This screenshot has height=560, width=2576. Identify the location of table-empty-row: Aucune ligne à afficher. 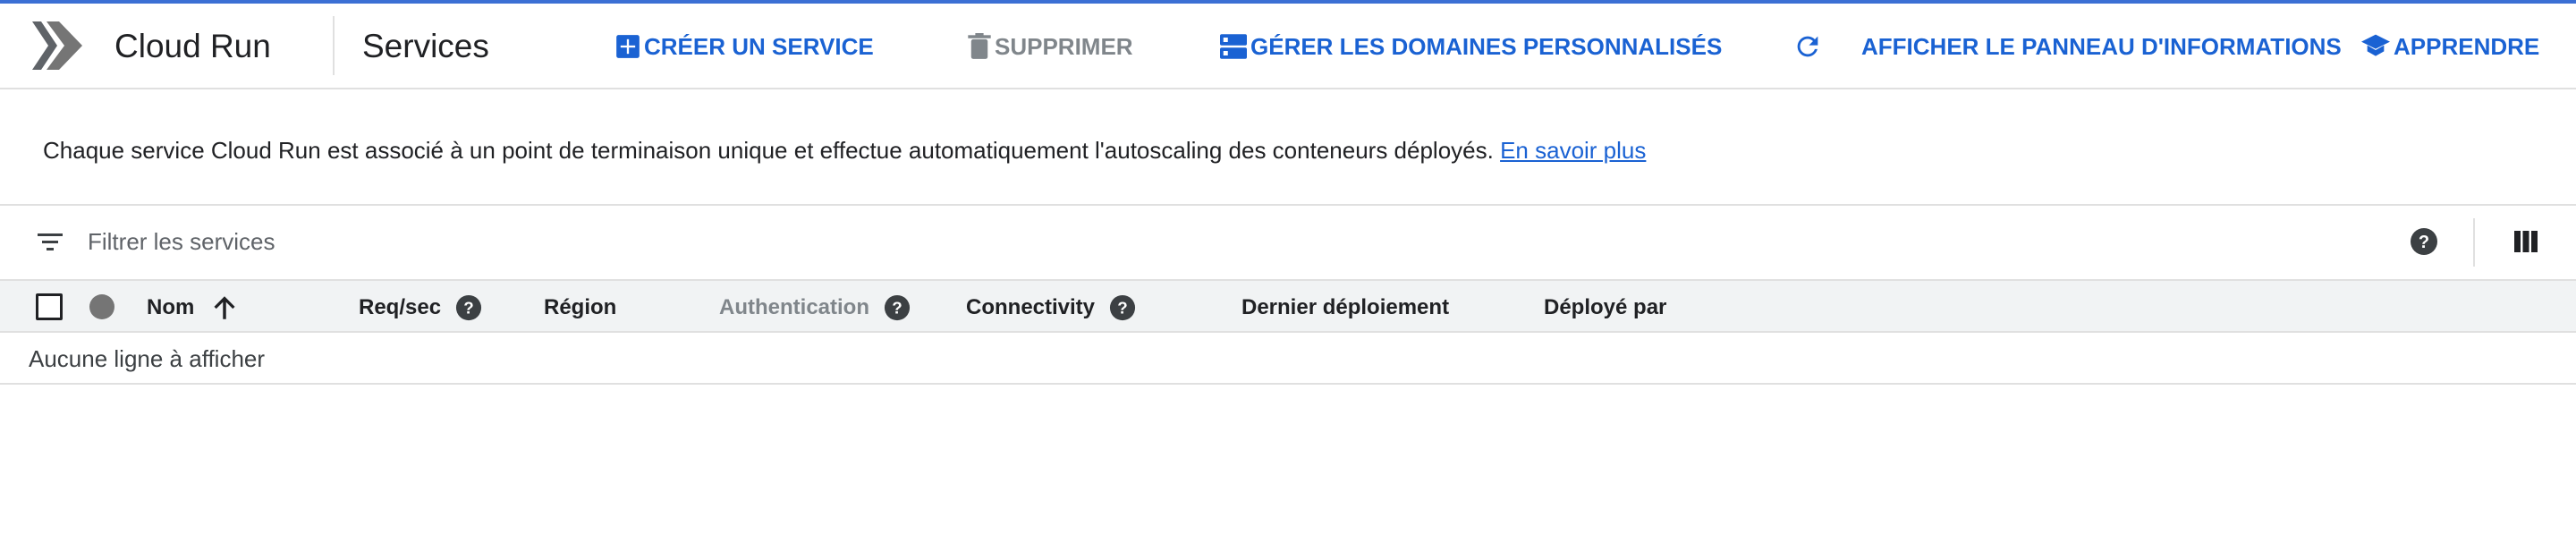
(1288, 359).